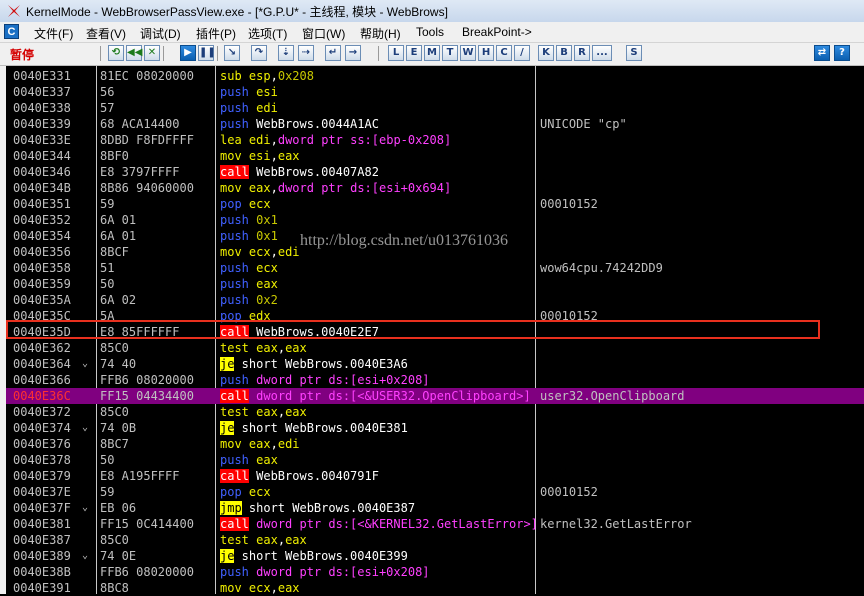 Image resolution: width=864 pixels, height=596 pixels. What do you see at coordinates (249, 236) in the screenshot?
I see `disassembly: push 0x1` at bounding box center [249, 236].